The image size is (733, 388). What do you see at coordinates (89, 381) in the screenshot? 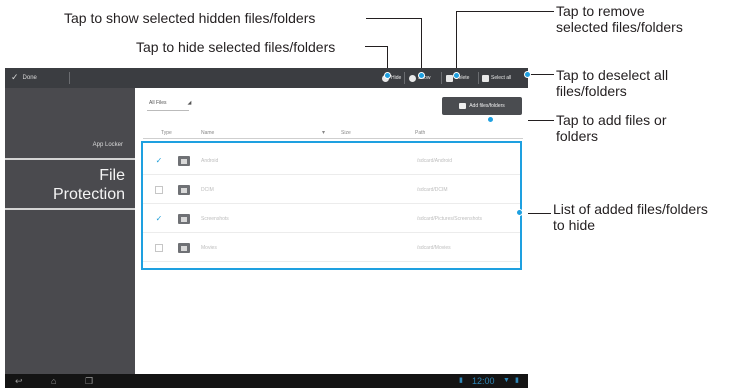
I see `recent-apps-icon: ❐` at bounding box center [89, 381].